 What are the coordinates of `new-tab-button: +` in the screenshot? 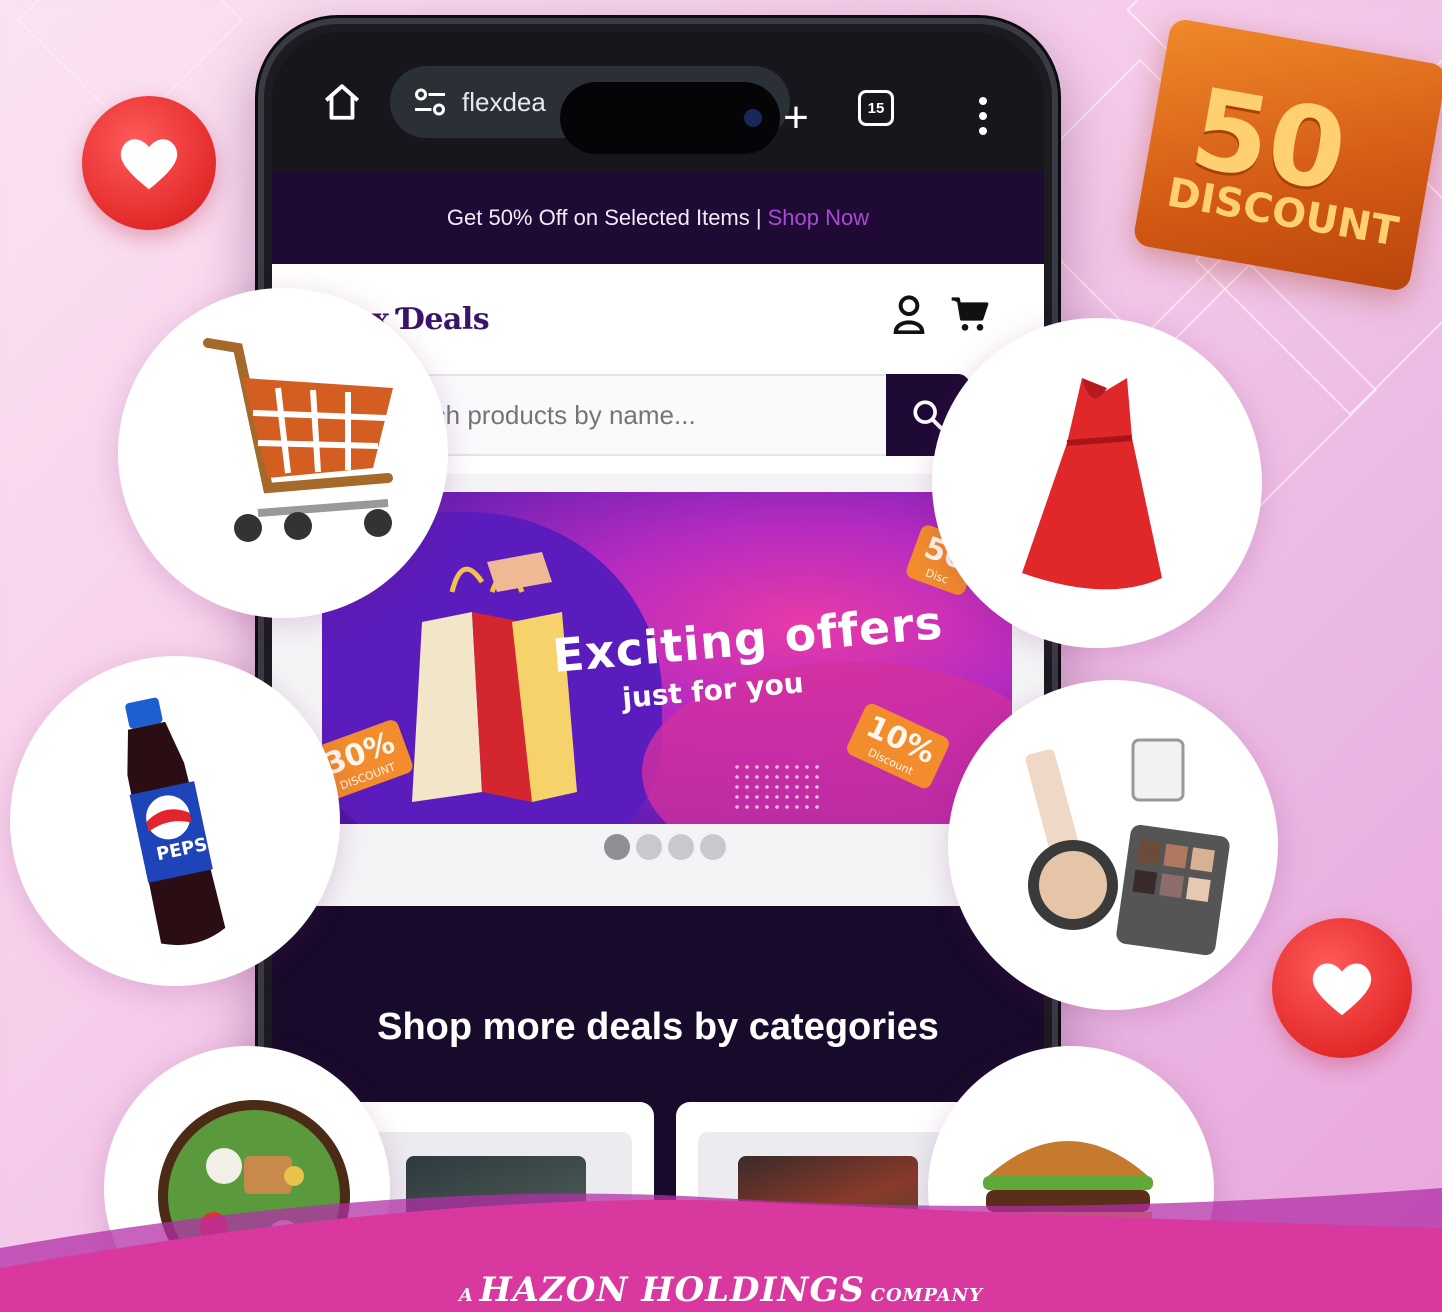 It's located at (796, 118).